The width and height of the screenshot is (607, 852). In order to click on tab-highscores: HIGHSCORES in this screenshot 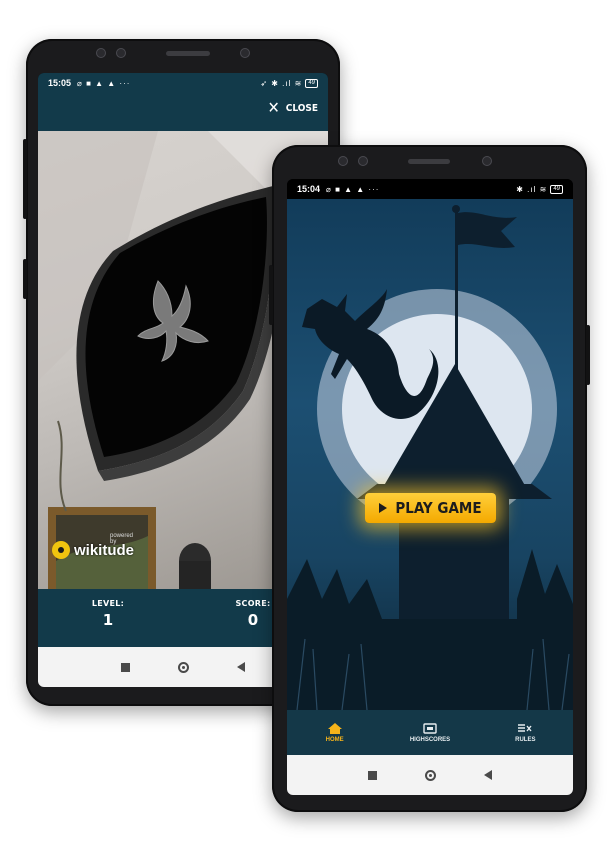, I will do `click(429, 732)`.